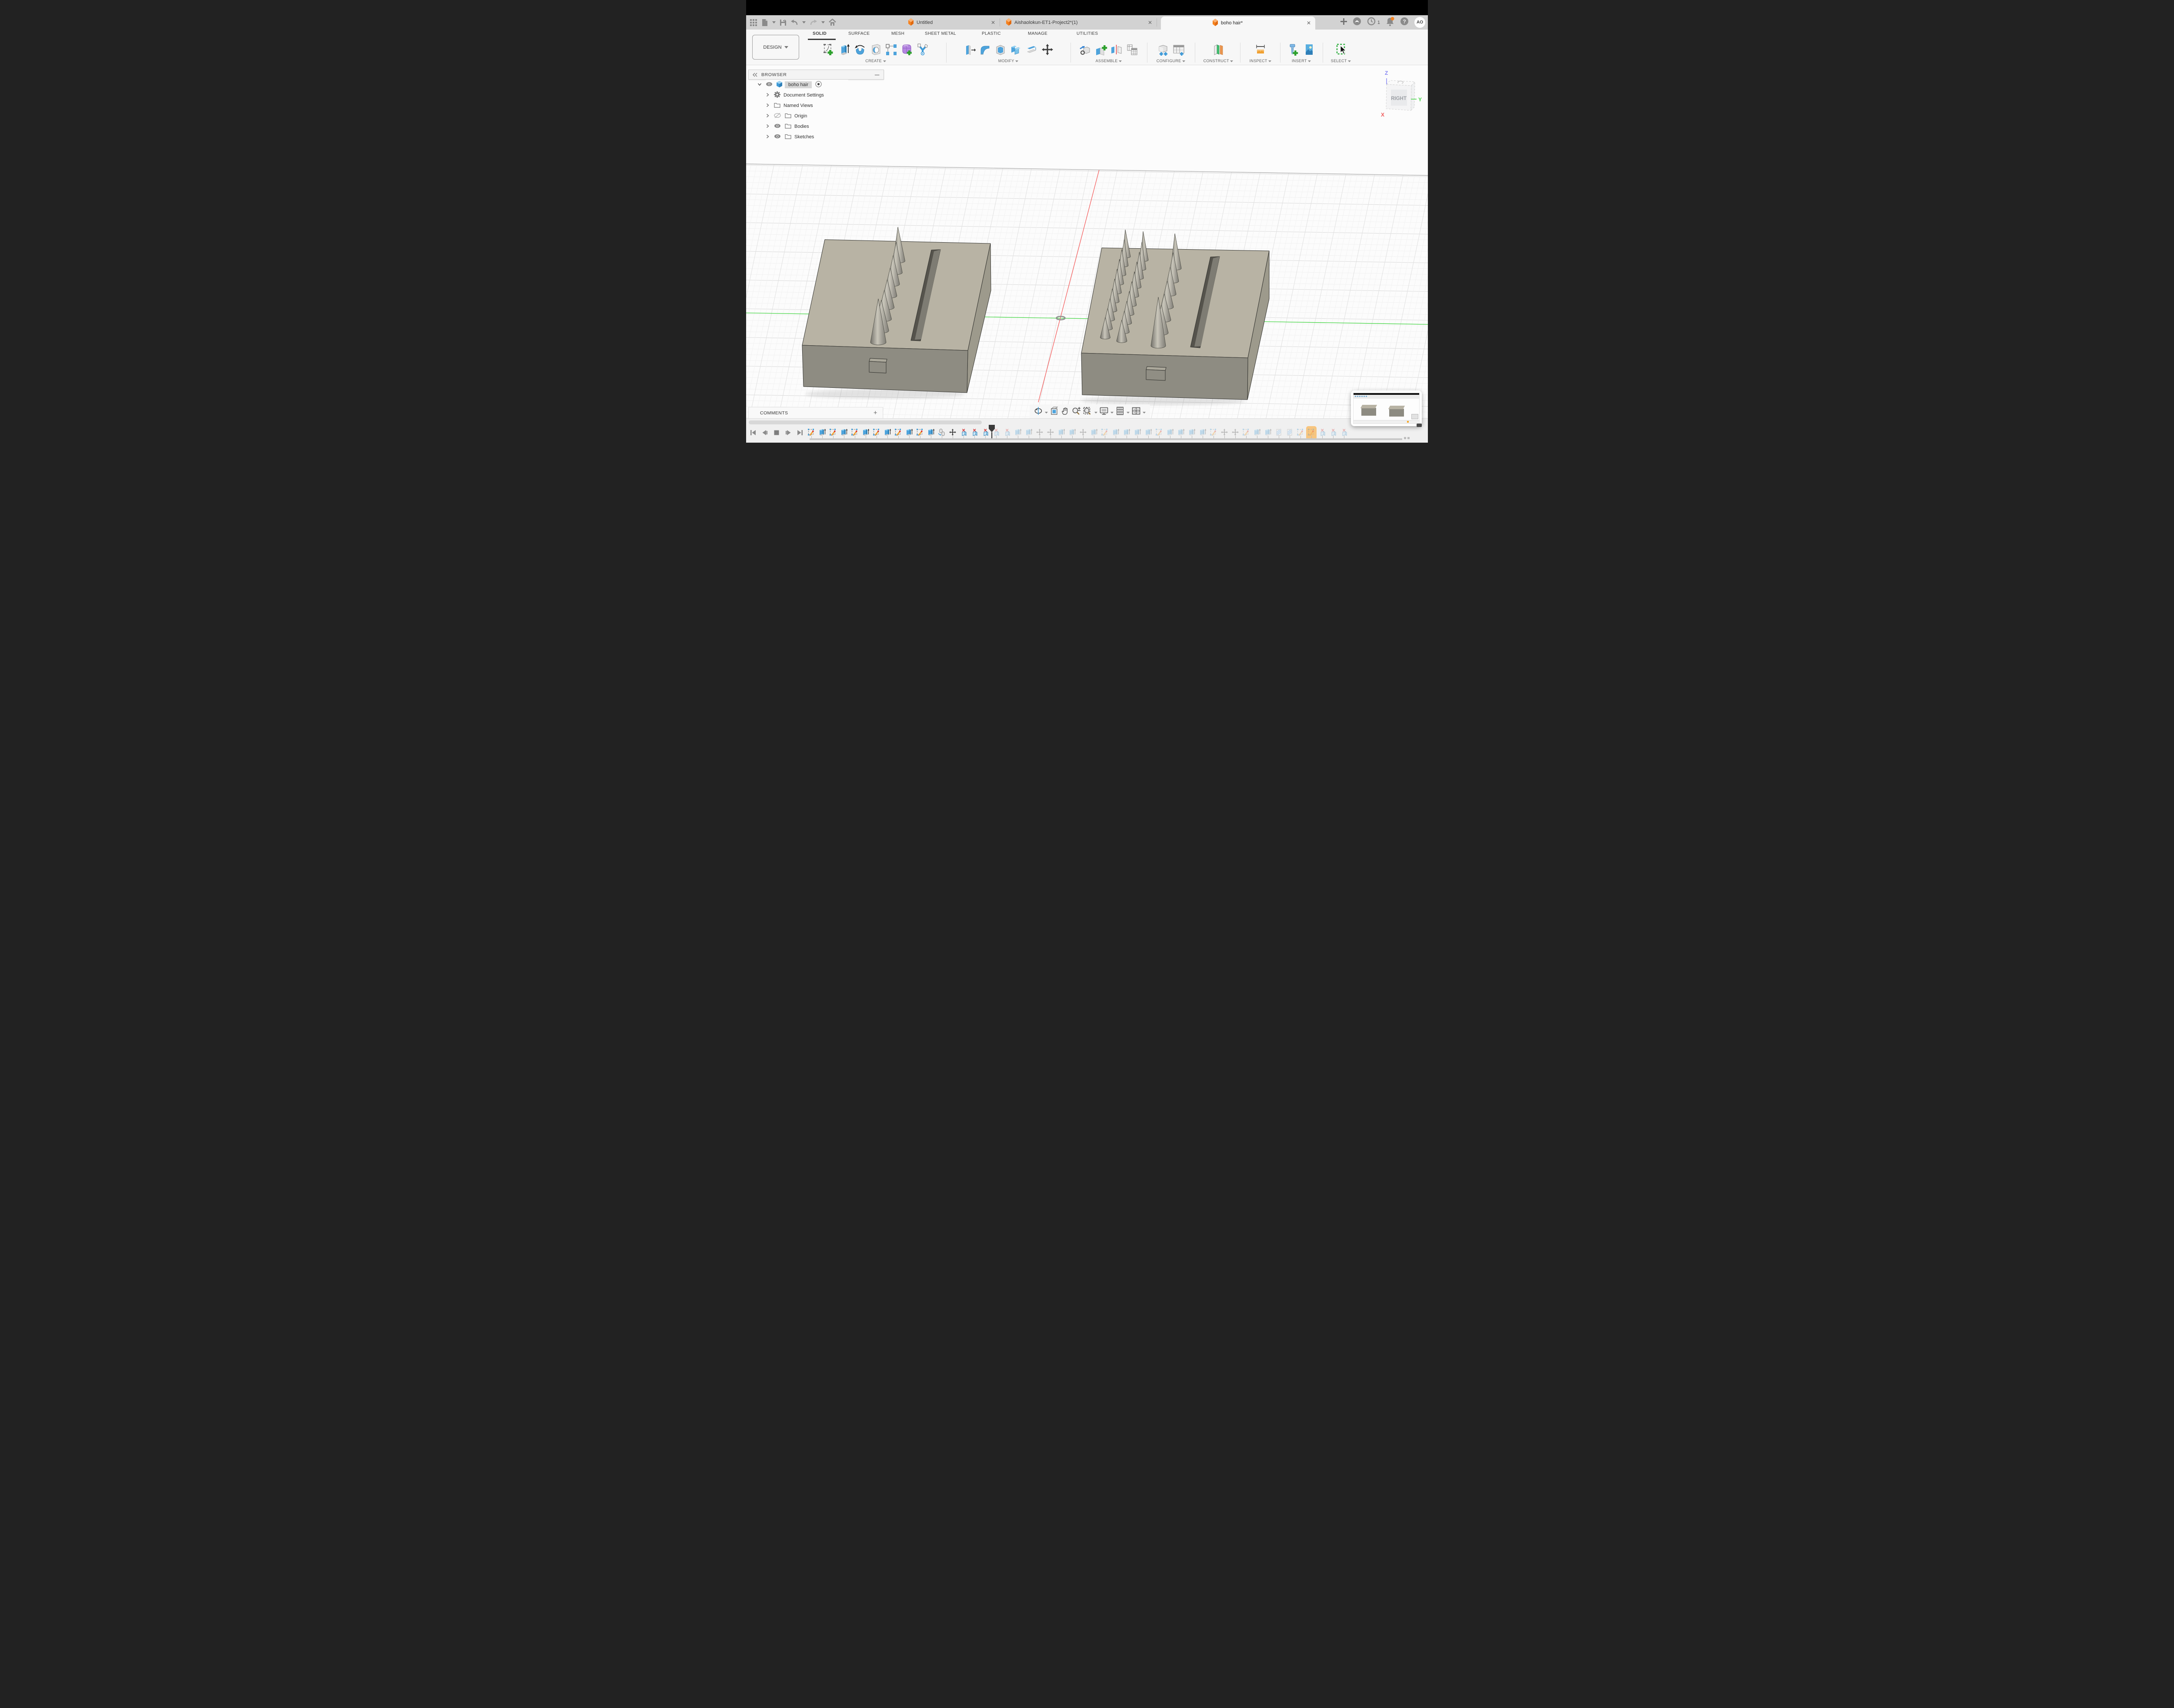 The image size is (2174, 1708). I want to click on insert-fastener-button, so click(1293, 49).